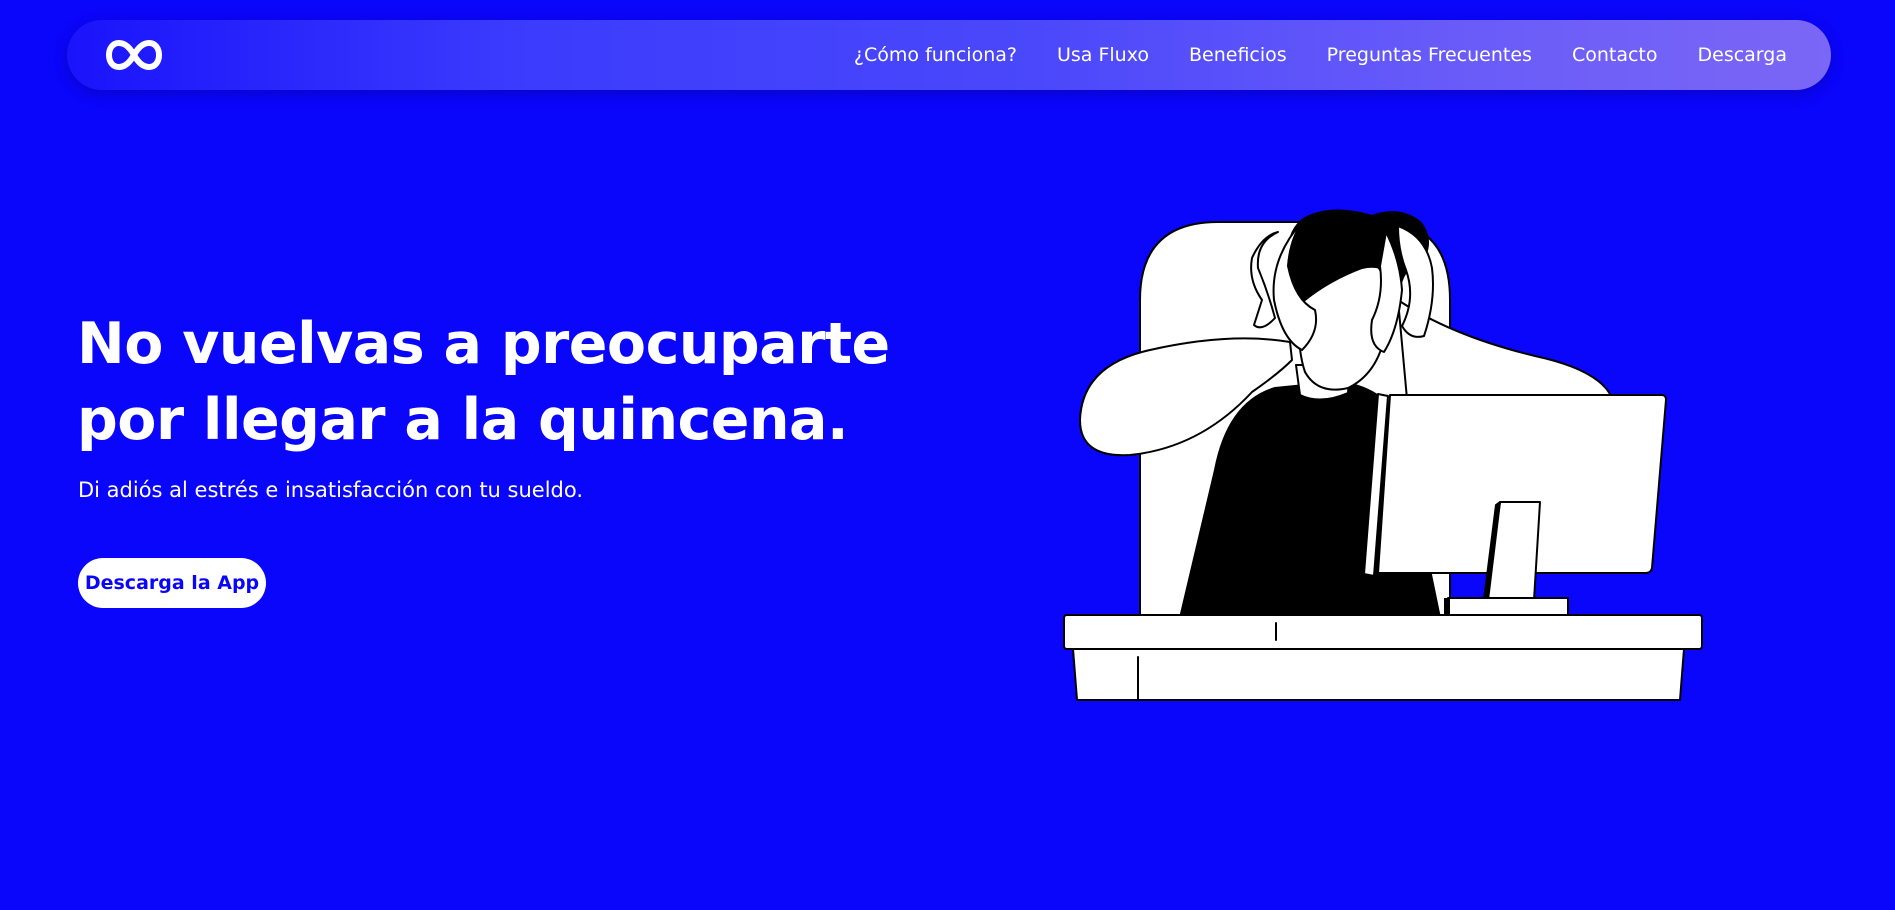 The height and width of the screenshot is (910, 1895). I want to click on nav-link-beneficios: Beneficios, so click(1238, 55).